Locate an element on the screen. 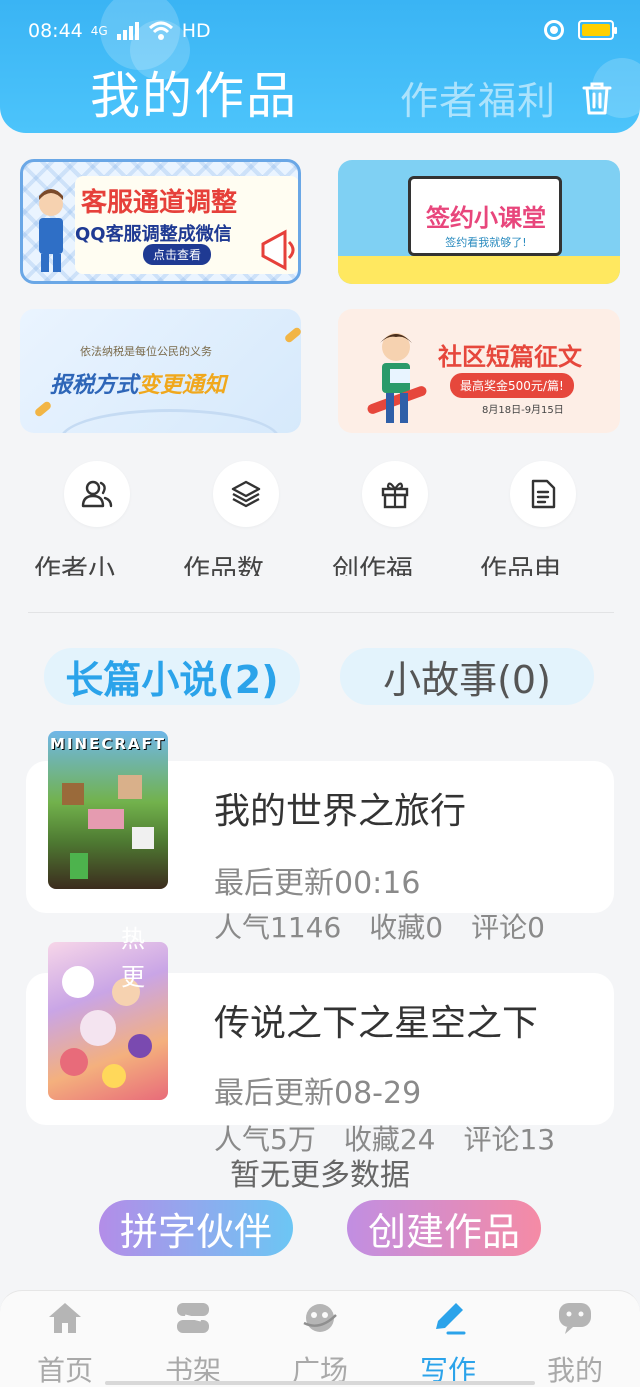 This screenshot has width=640, height=1387. document-icon is located at coordinates (543, 494).